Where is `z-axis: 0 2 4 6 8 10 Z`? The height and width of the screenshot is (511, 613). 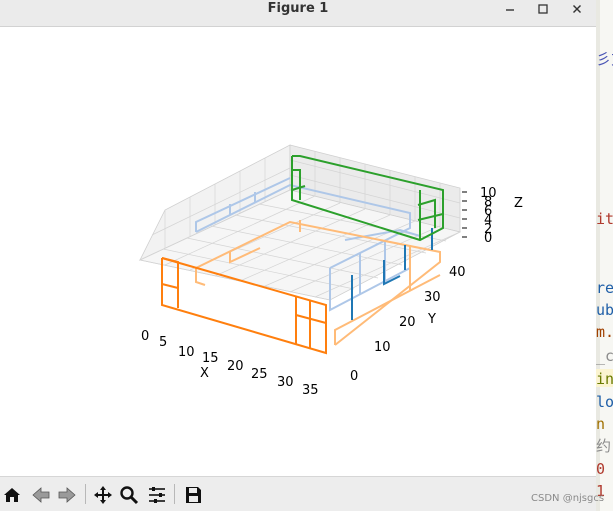
z-axis: 0 2 4 6 8 10 Z is located at coordinates (492, 216).